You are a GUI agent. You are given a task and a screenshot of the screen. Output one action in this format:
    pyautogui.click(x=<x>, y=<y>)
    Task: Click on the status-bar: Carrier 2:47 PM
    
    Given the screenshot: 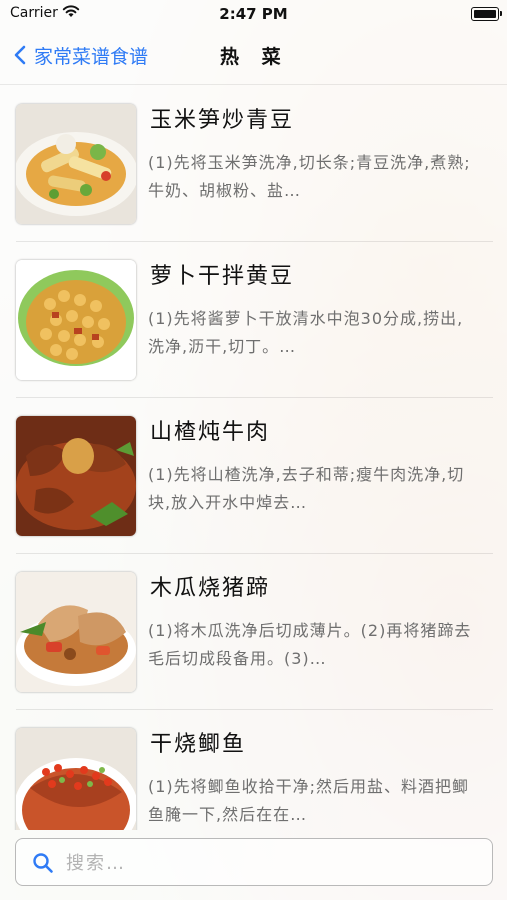 What is the action you would take?
    pyautogui.click(x=253, y=15)
    